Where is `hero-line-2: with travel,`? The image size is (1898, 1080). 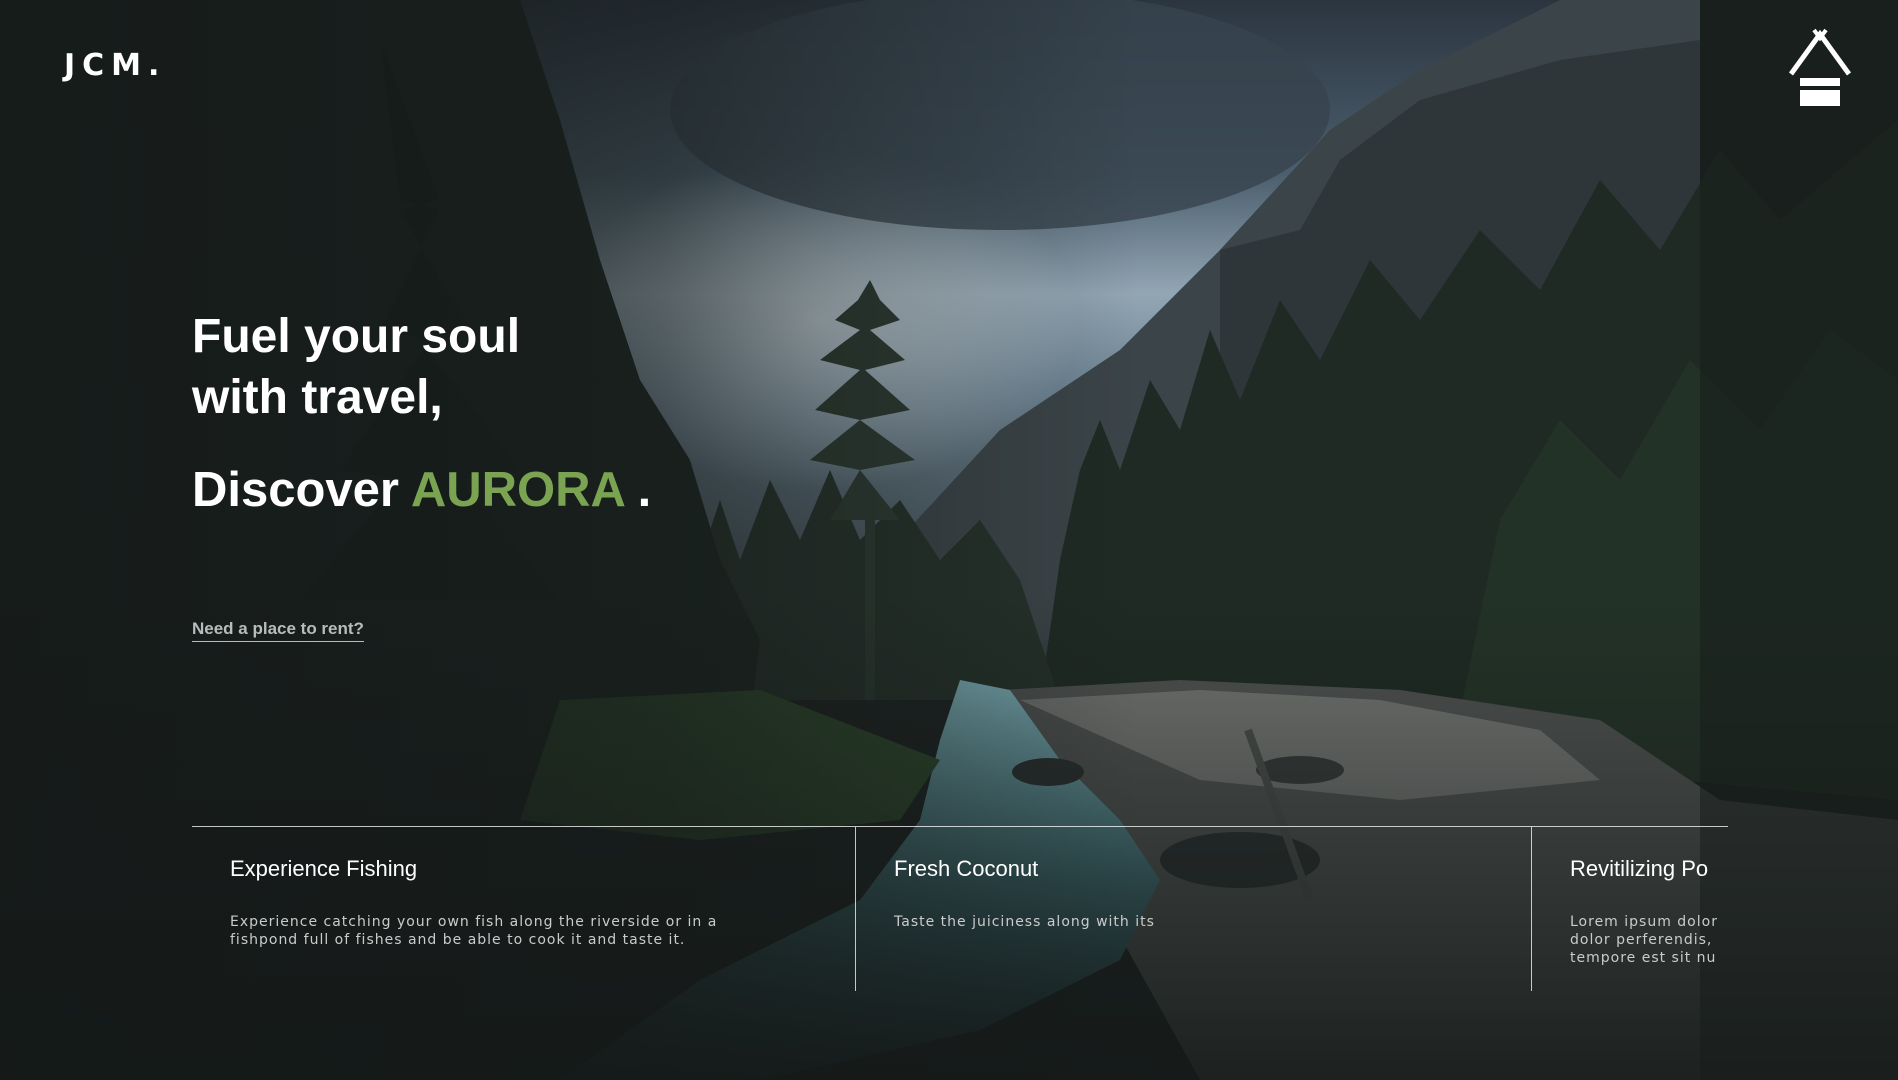 hero-line-2: with travel, is located at coordinates (317, 397).